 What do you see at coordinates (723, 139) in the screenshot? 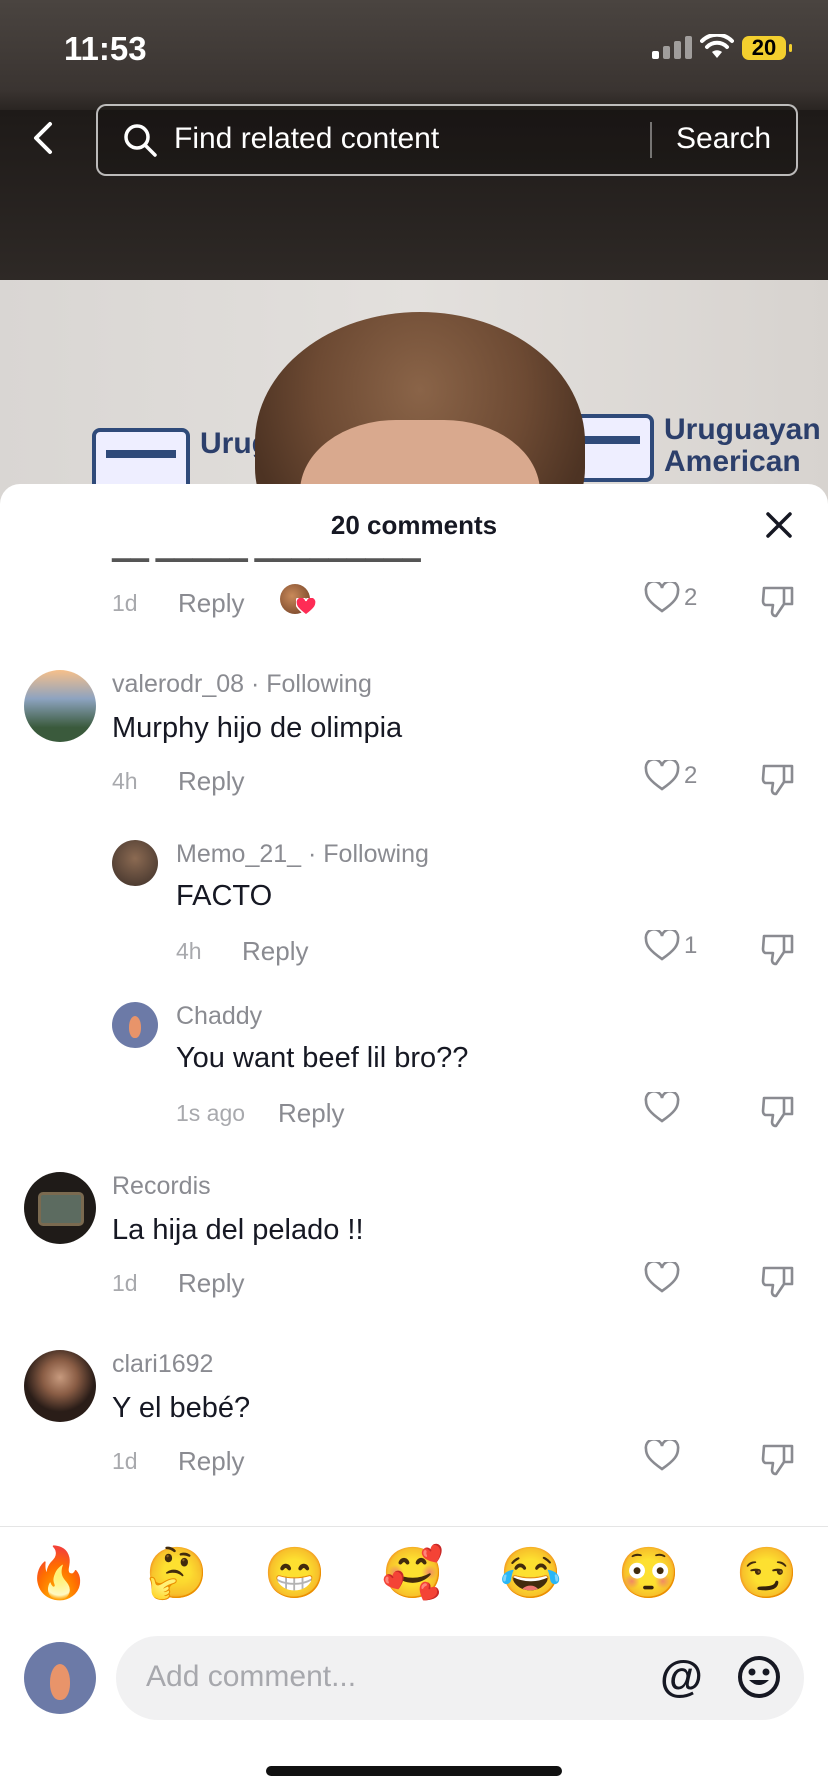
I see `search-button: Search` at bounding box center [723, 139].